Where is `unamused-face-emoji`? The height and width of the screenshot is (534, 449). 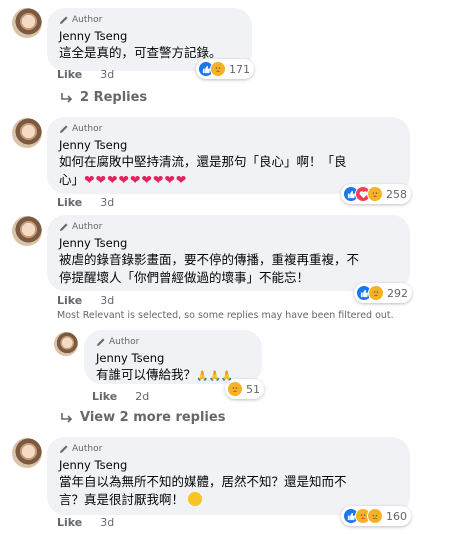 unamused-face-emoji is located at coordinates (195, 499).